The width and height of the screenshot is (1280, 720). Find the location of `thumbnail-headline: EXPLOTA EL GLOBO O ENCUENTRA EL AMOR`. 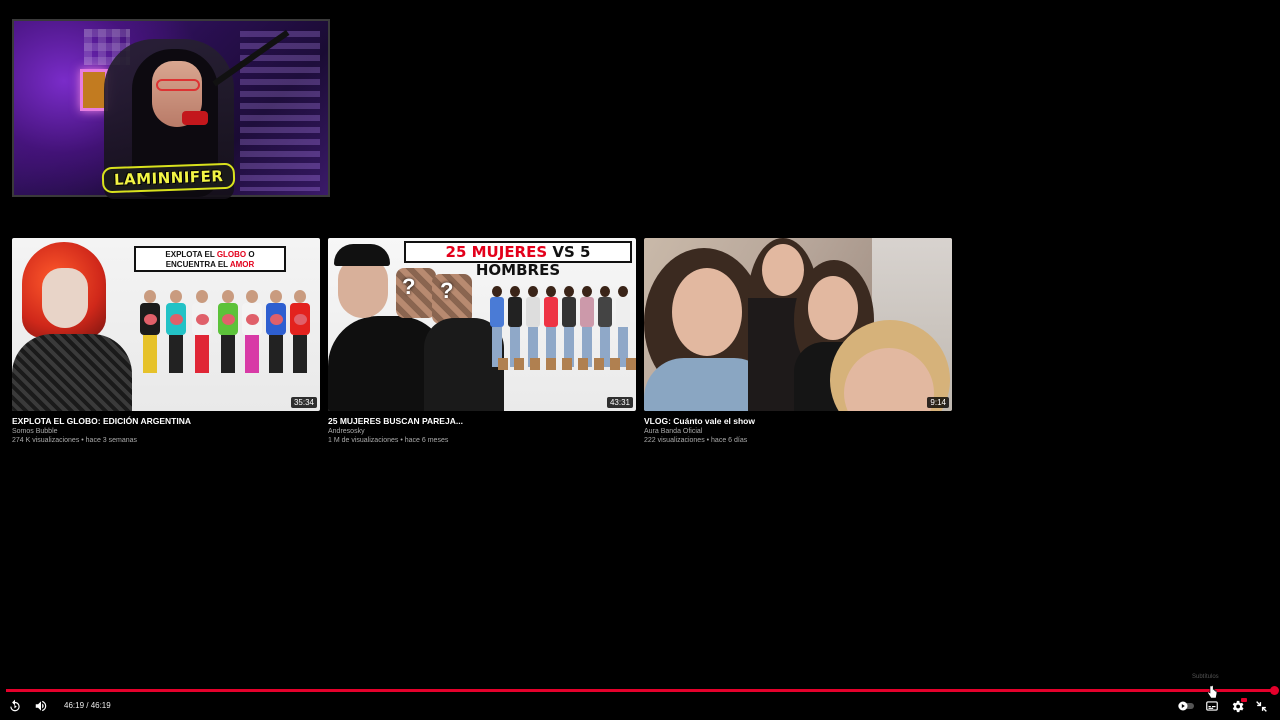

thumbnail-headline: EXPLOTA EL GLOBO O ENCUENTRA EL AMOR is located at coordinates (210, 259).